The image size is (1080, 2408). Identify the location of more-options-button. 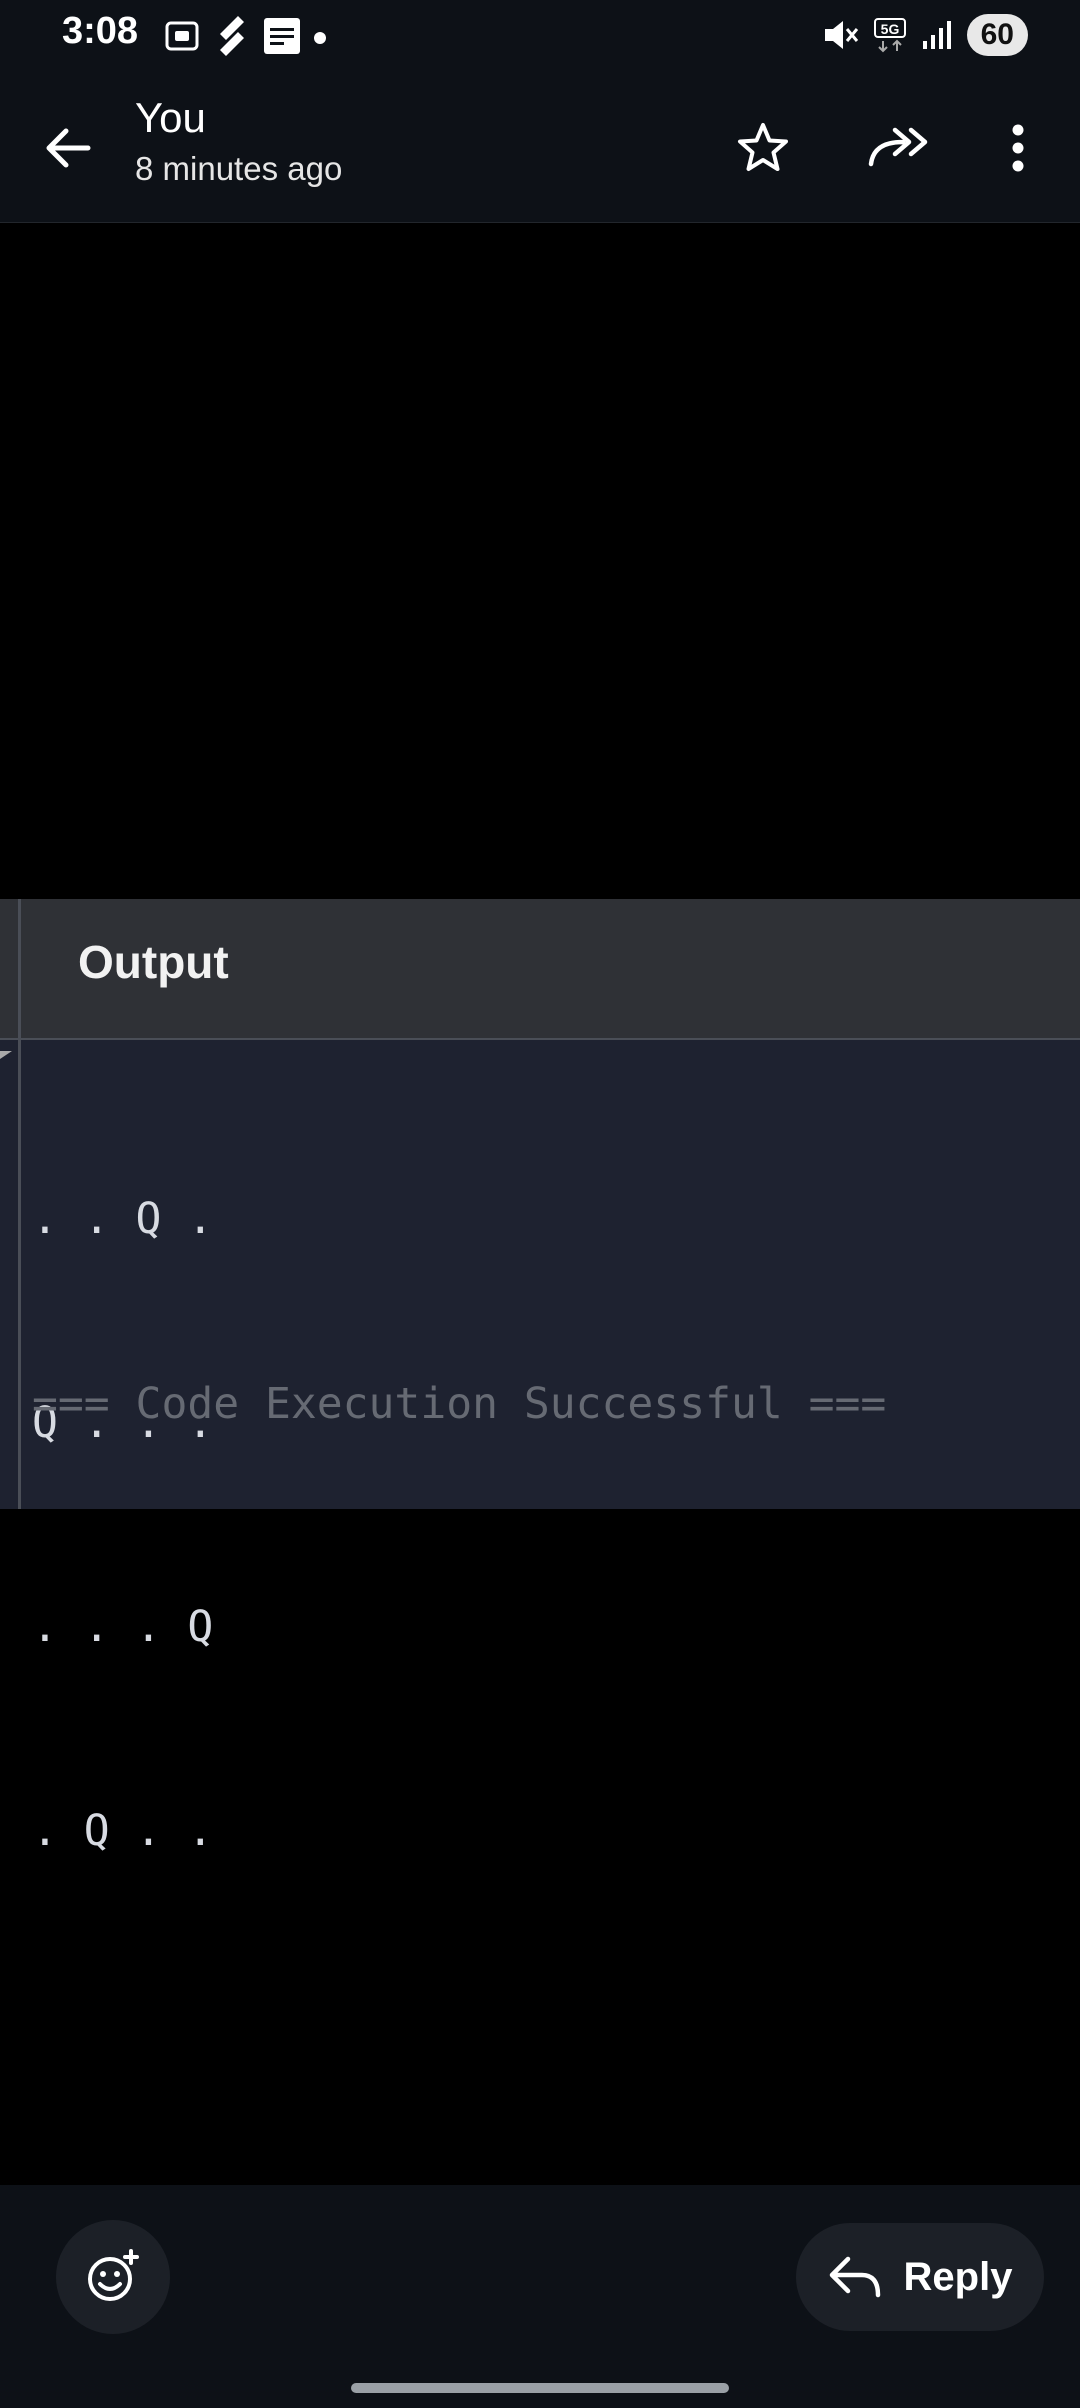
(1018, 148).